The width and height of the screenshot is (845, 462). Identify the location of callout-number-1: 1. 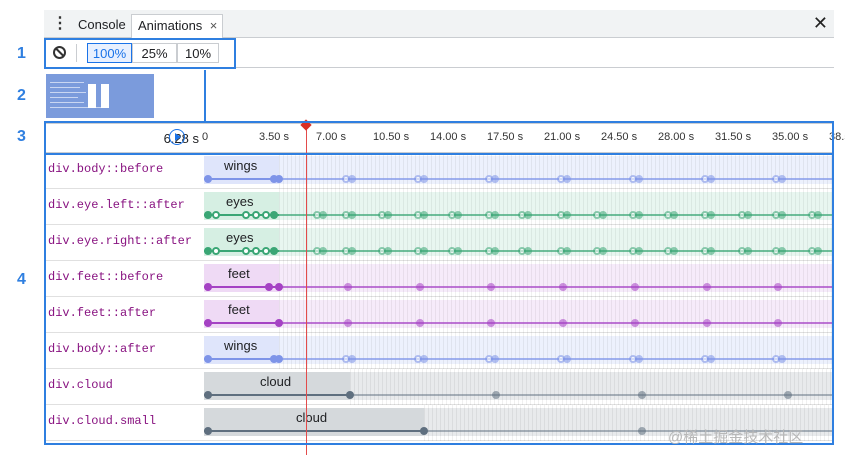
(21, 53).